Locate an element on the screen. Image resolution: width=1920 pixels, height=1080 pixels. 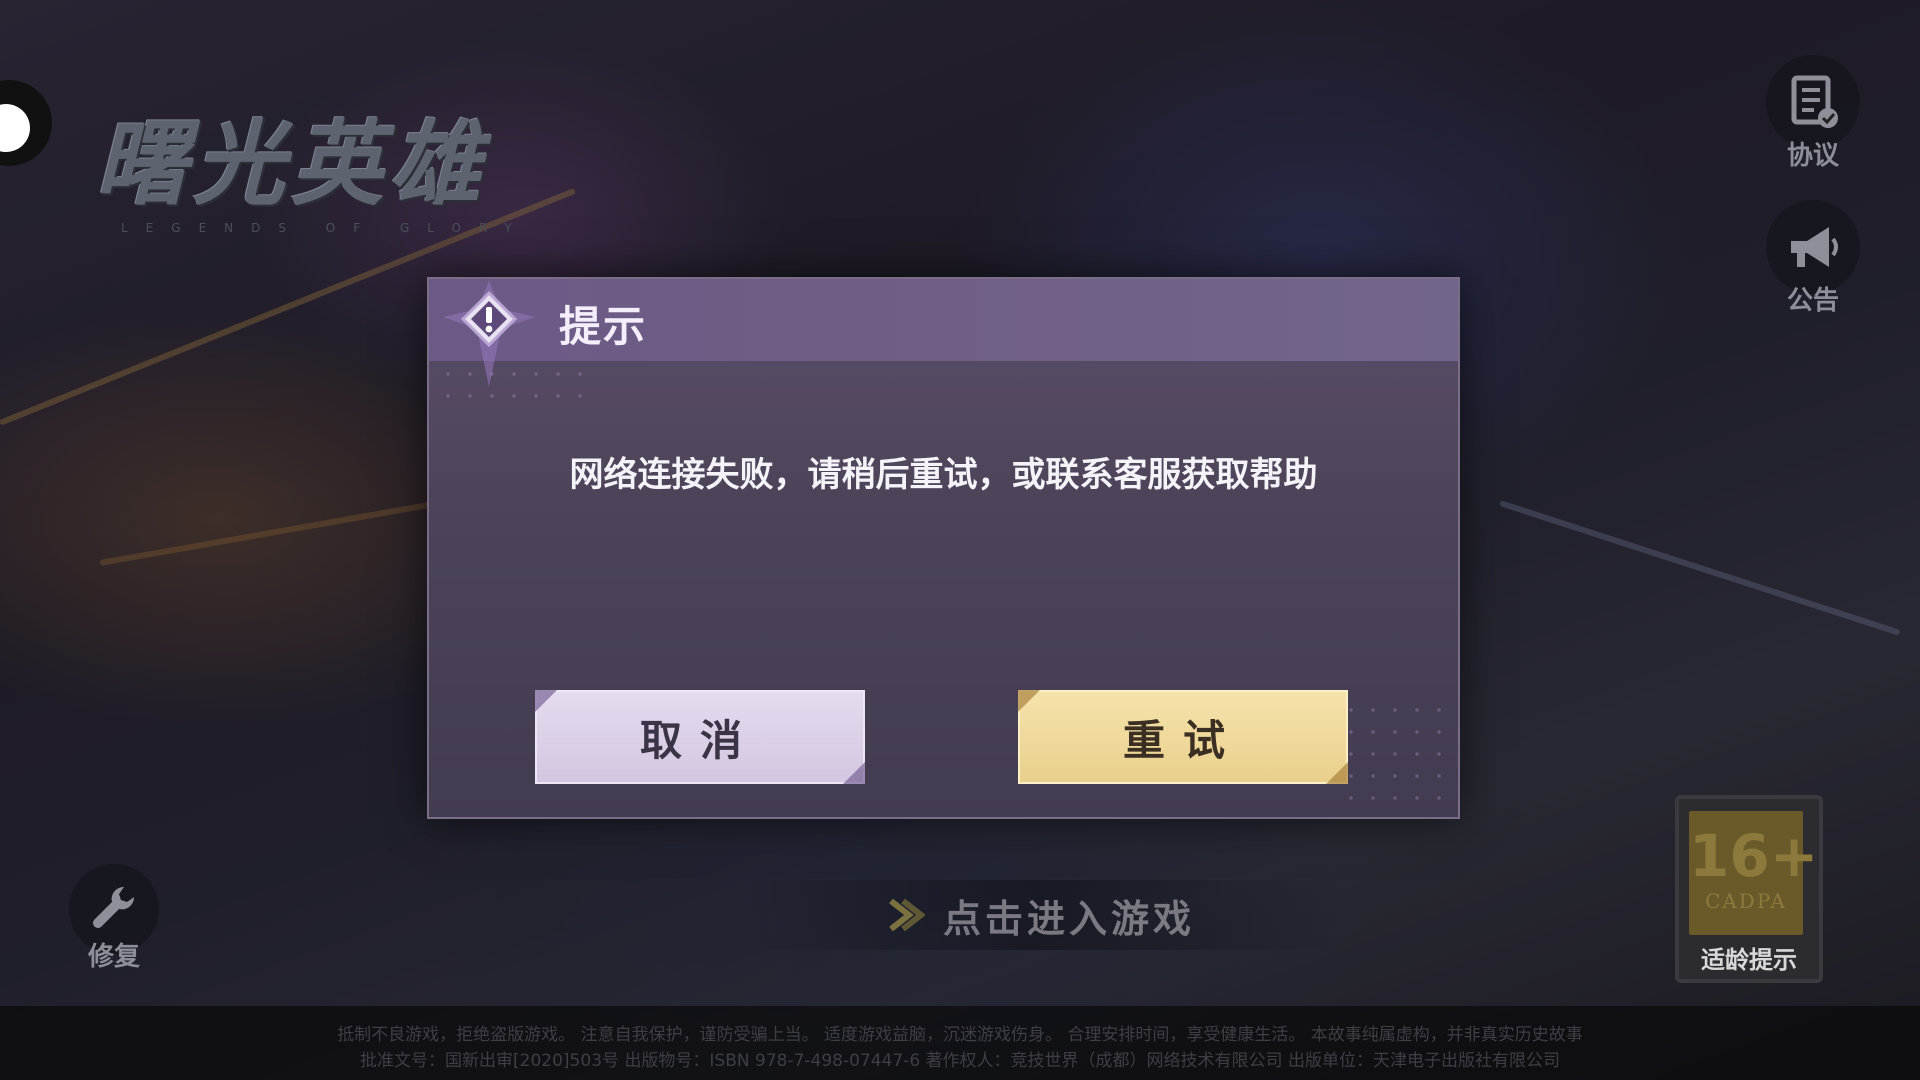
agreement-button: 协议 is located at coordinates (1813, 113).